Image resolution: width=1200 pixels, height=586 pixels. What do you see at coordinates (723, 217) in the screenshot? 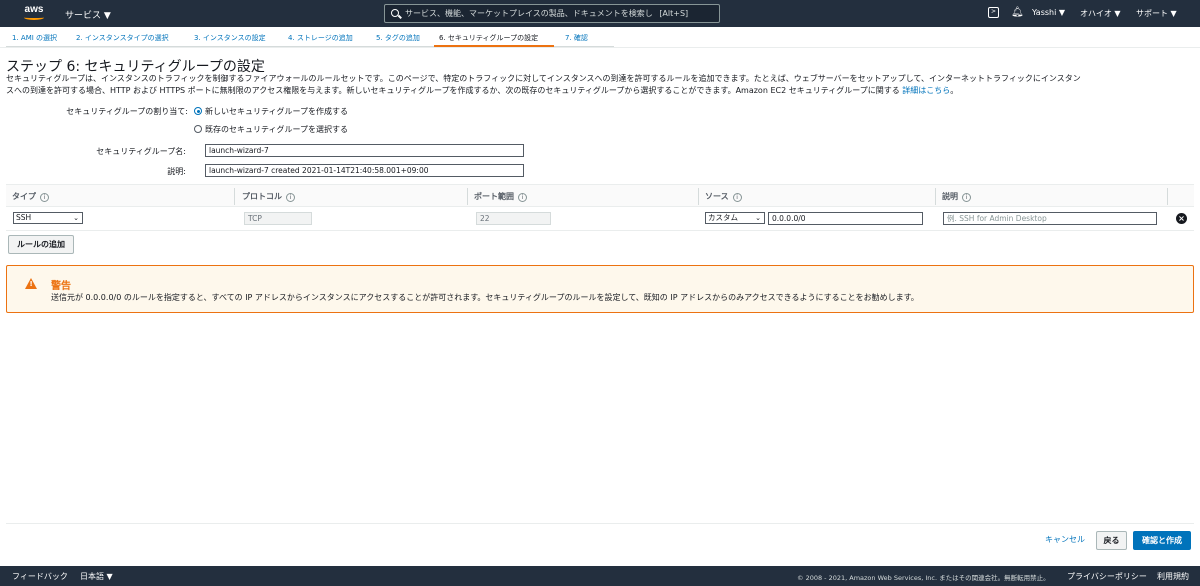
I see `source-type-value: カスタム` at bounding box center [723, 217].